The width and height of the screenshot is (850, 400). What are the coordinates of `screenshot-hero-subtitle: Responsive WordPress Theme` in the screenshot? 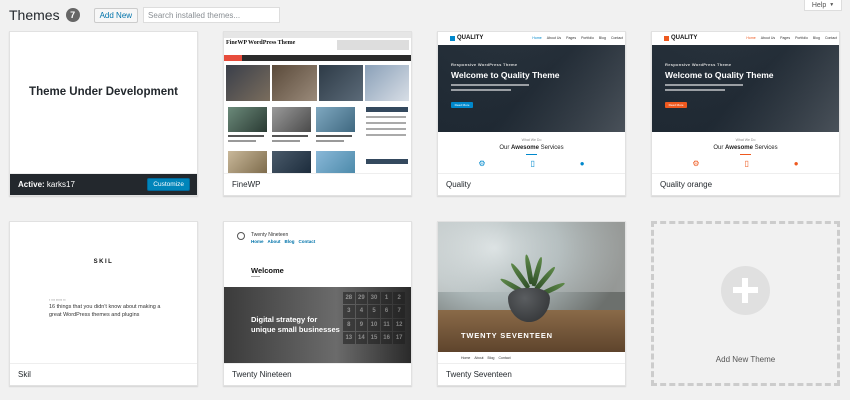 It's located at (698, 64).